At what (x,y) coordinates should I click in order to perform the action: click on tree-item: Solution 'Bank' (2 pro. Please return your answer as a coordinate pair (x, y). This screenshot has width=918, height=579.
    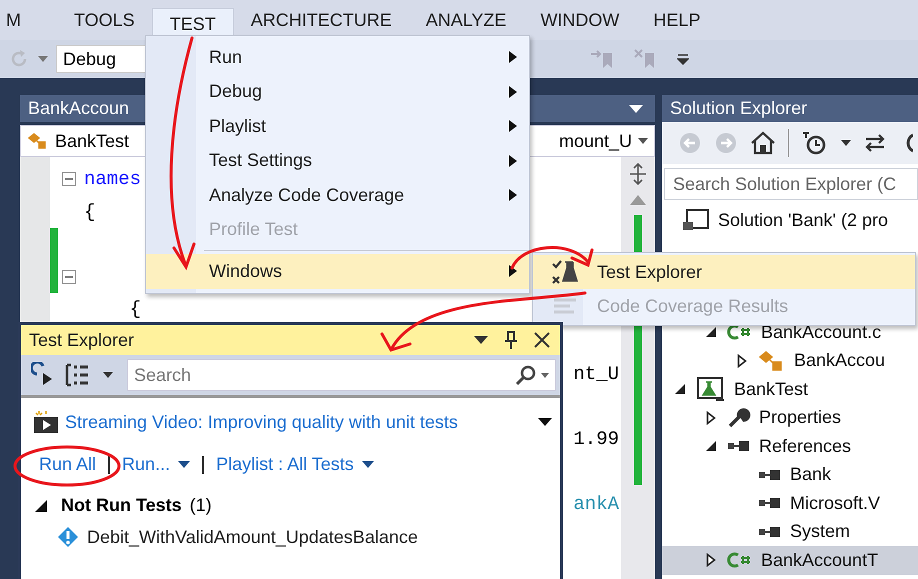
    Looking at the image, I should click on (790, 220).